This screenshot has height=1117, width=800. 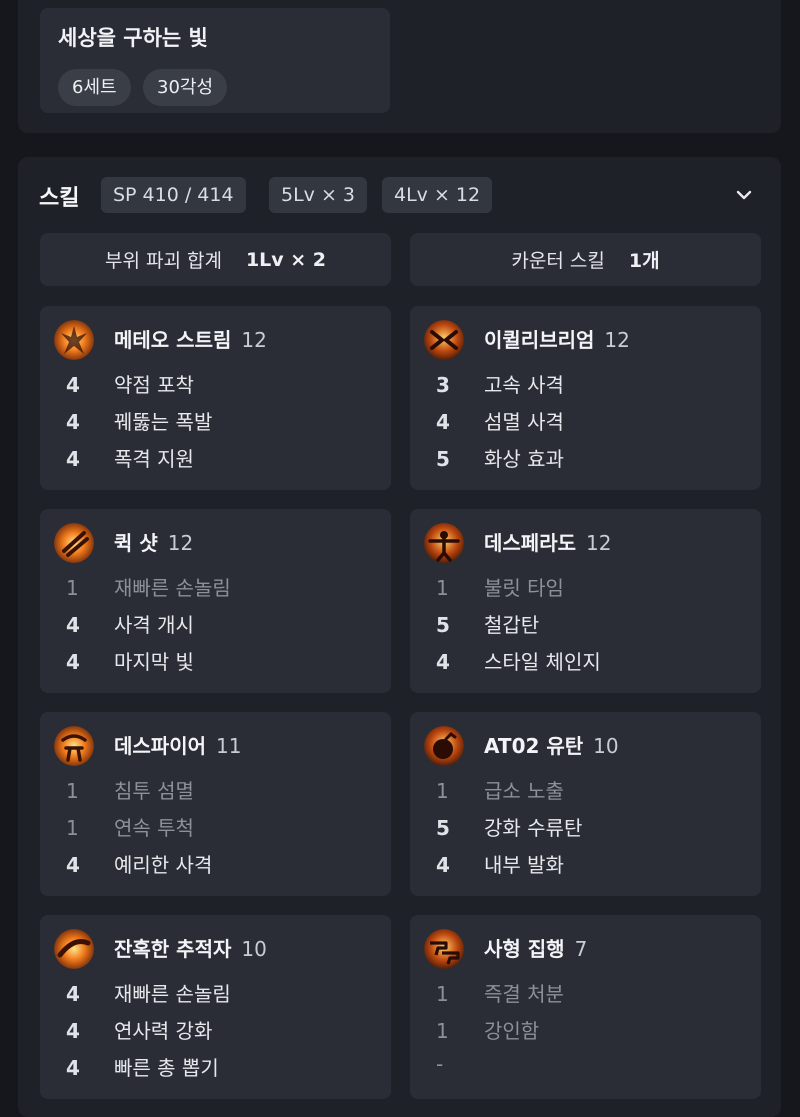 I want to click on tripod-name: 재빠른 손놀림, so click(x=172, y=994).